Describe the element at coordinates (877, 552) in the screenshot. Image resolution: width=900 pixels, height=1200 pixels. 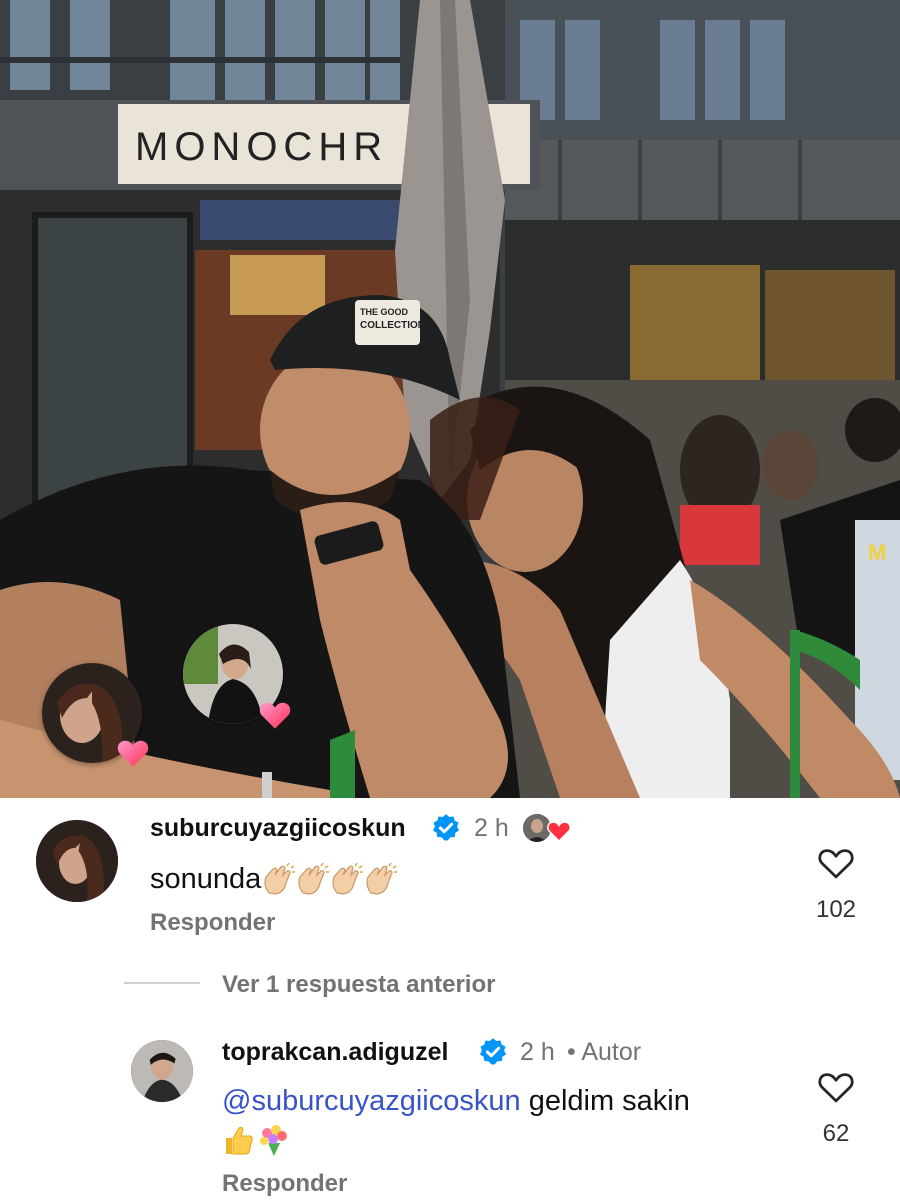
I see `shirt-text: M` at that location.